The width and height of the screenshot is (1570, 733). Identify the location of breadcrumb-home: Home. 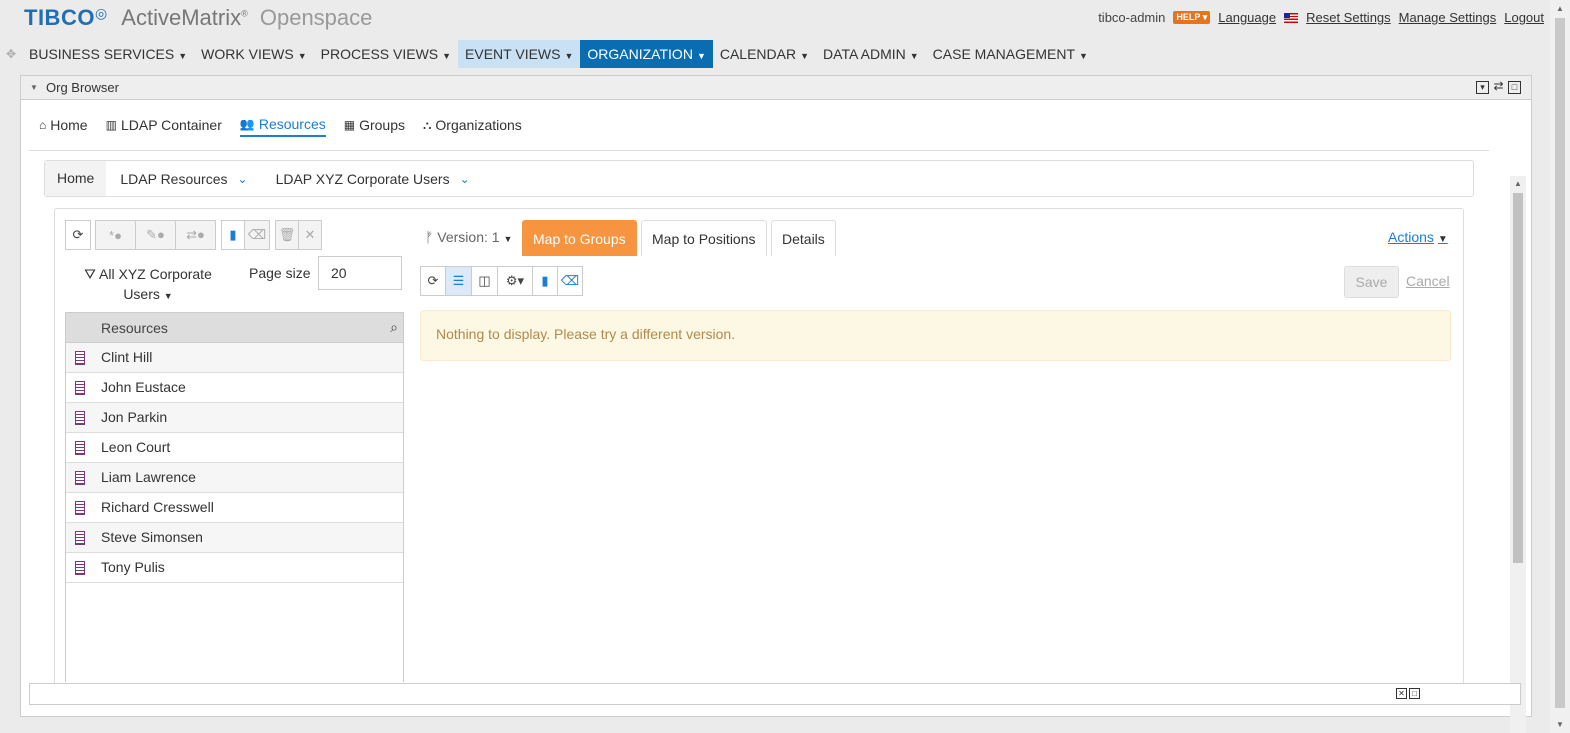
(76, 178).